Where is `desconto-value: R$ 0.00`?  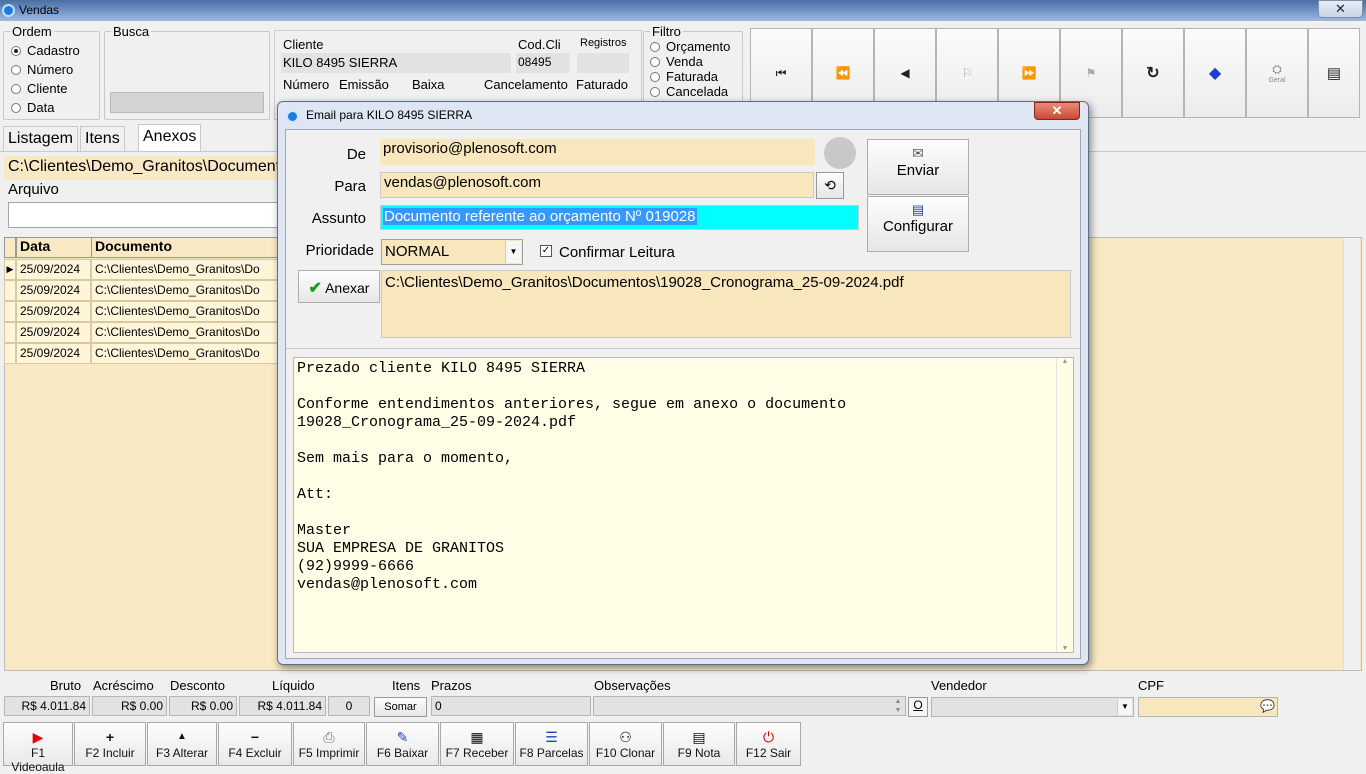 desconto-value: R$ 0.00 is located at coordinates (203, 706).